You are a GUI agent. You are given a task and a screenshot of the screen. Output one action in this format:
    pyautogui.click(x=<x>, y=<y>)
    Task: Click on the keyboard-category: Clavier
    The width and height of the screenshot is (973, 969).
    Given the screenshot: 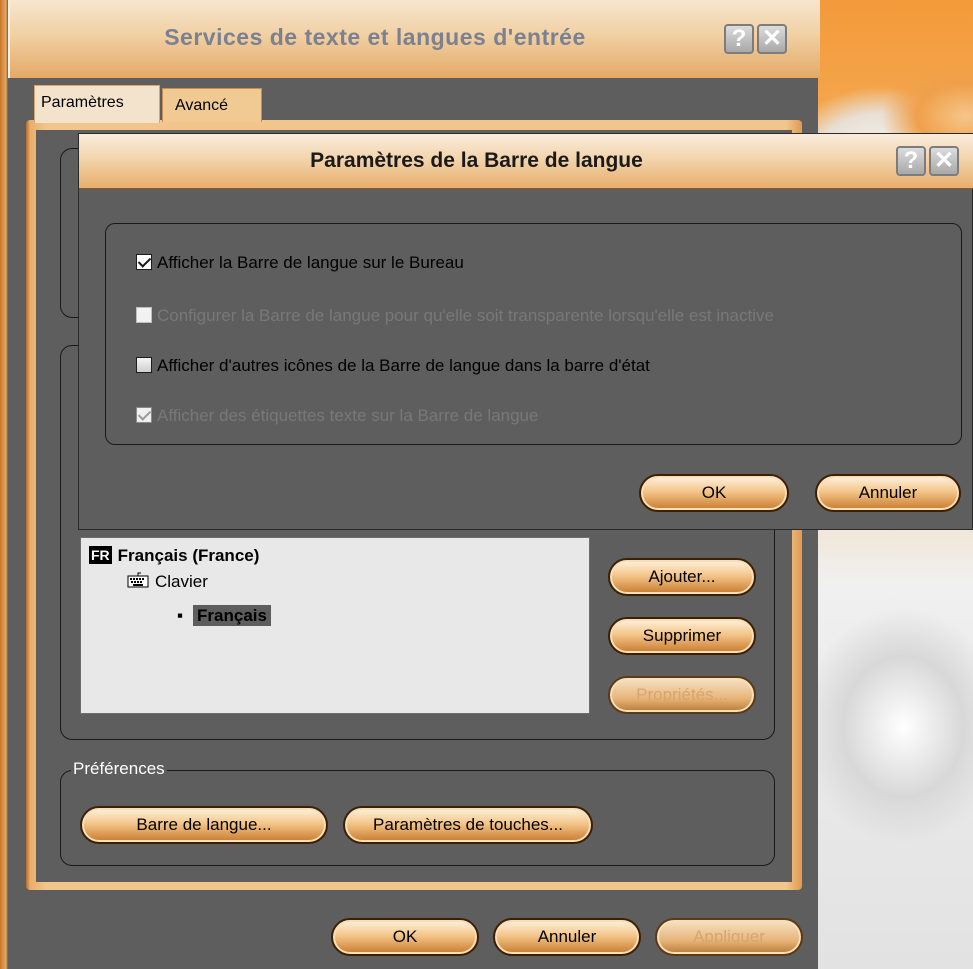 What is the action you would take?
    pyautogui.click(x=167, y=582)
    